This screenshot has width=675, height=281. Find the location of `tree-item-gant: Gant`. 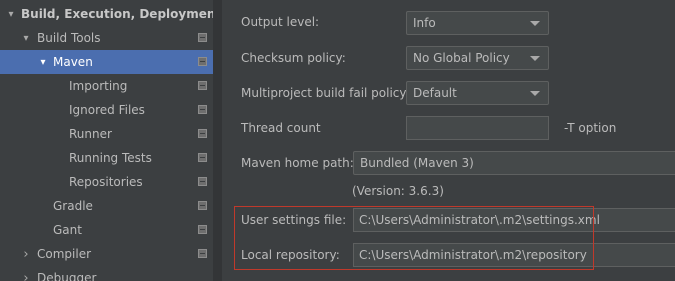

tree-item-gant: Gant is located at coordinates (106, 230).